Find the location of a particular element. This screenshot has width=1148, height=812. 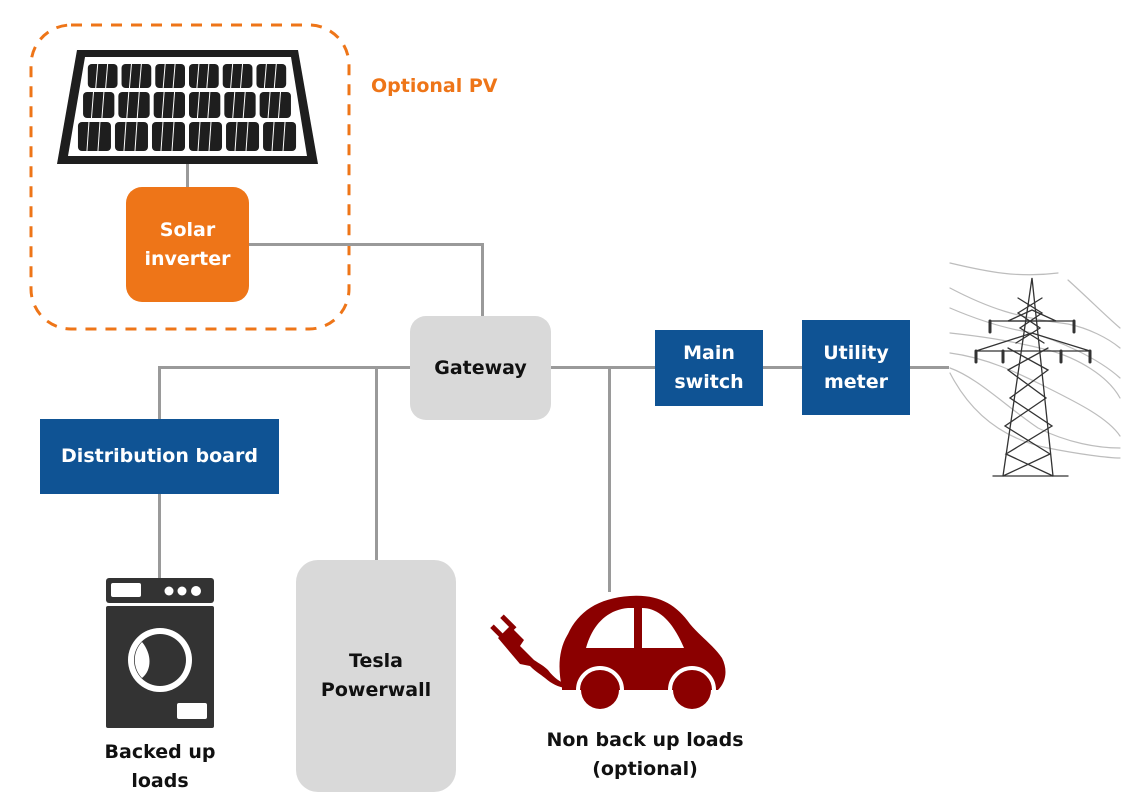

wire-meter-to-grid is located at coordinates (929, 367).